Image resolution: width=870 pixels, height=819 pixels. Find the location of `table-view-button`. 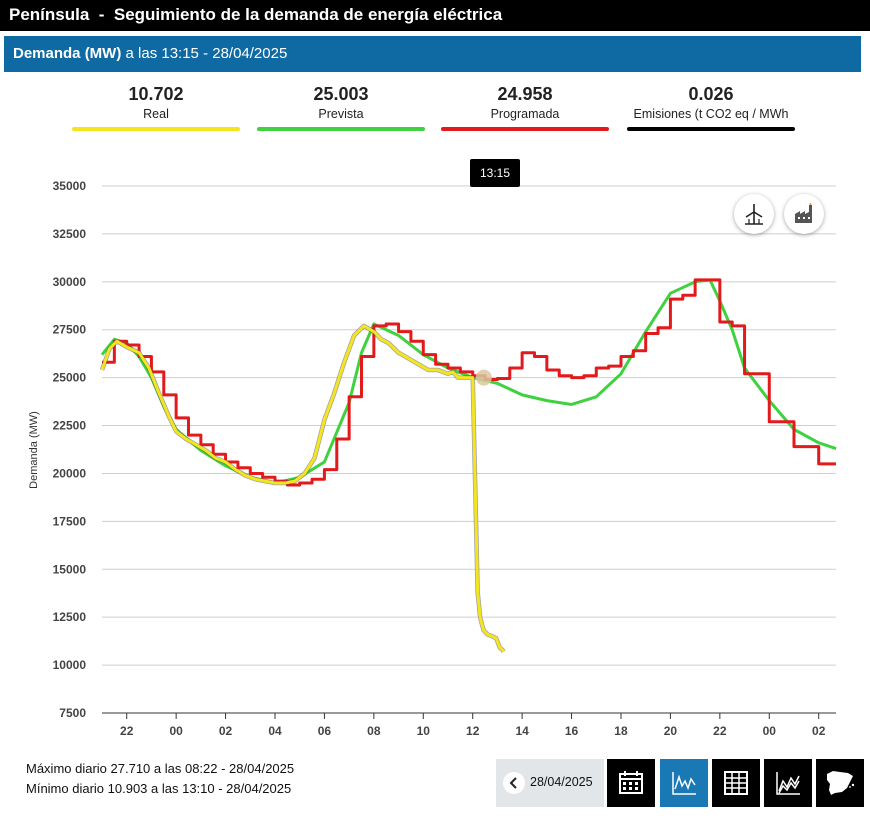

table-view-button is located at coordinates (736, 783).